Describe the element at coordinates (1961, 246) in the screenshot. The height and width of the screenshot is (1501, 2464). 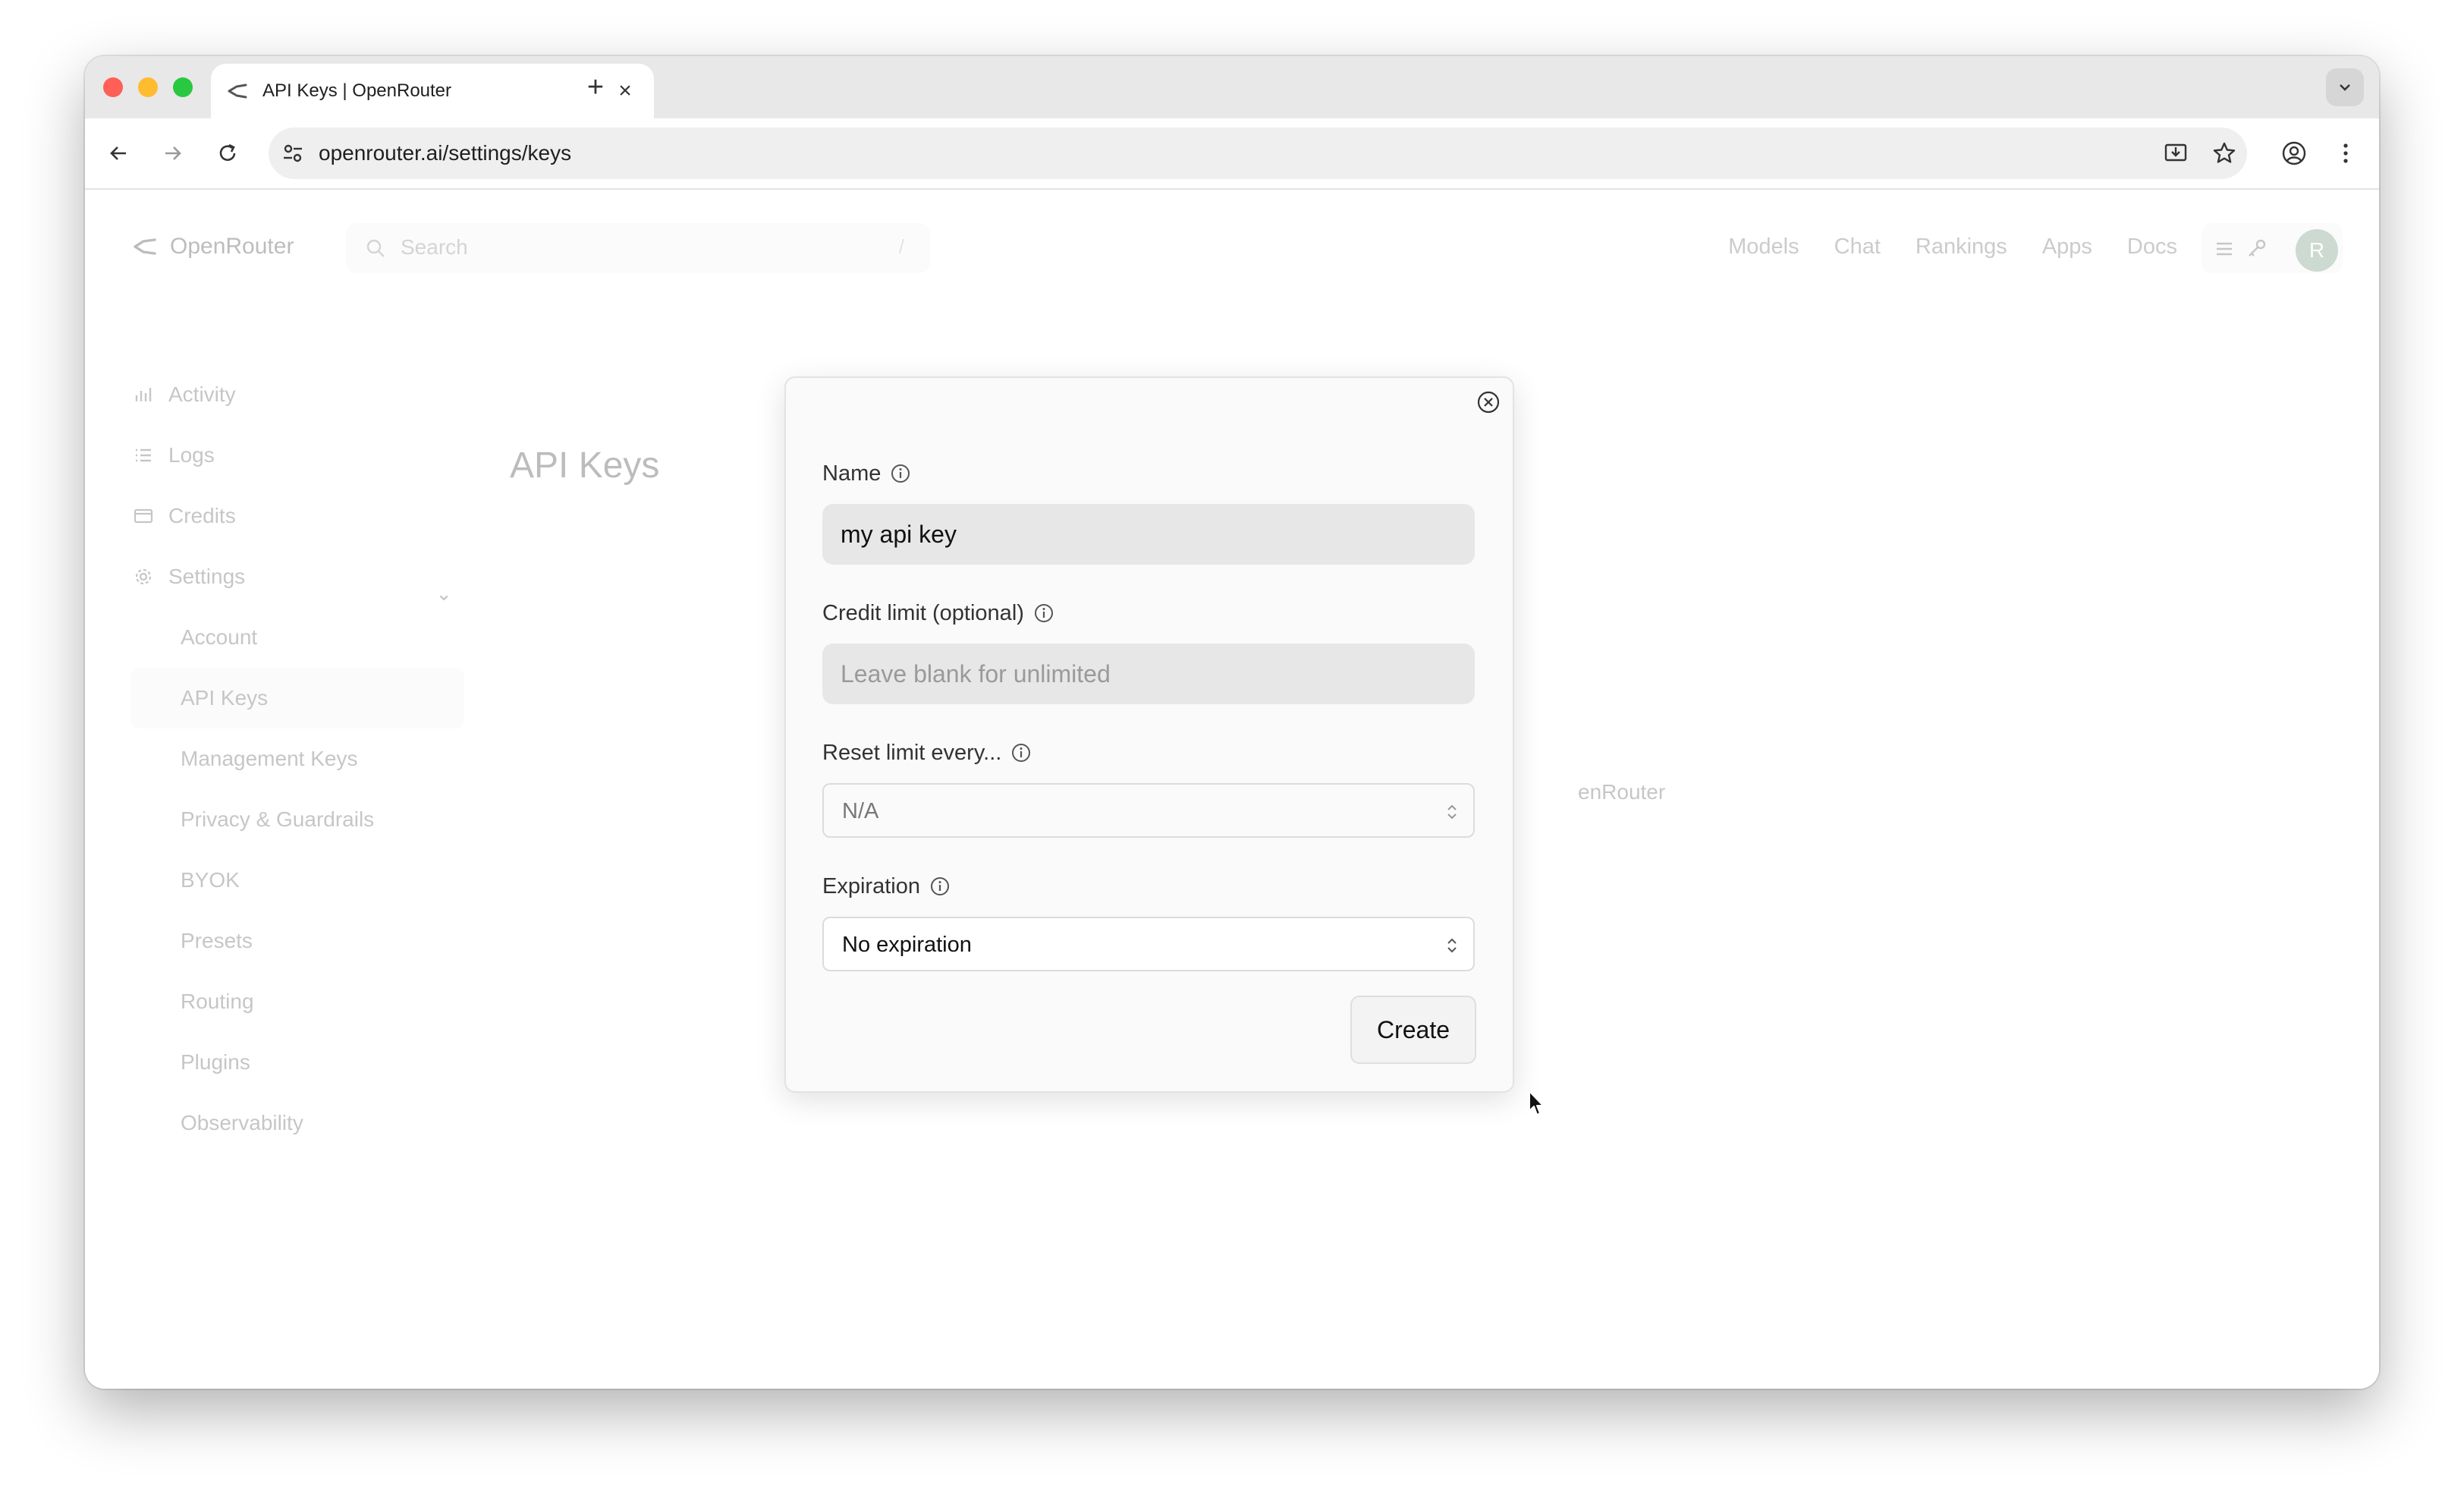
I see `nav-rankings: Rankings` at that location.